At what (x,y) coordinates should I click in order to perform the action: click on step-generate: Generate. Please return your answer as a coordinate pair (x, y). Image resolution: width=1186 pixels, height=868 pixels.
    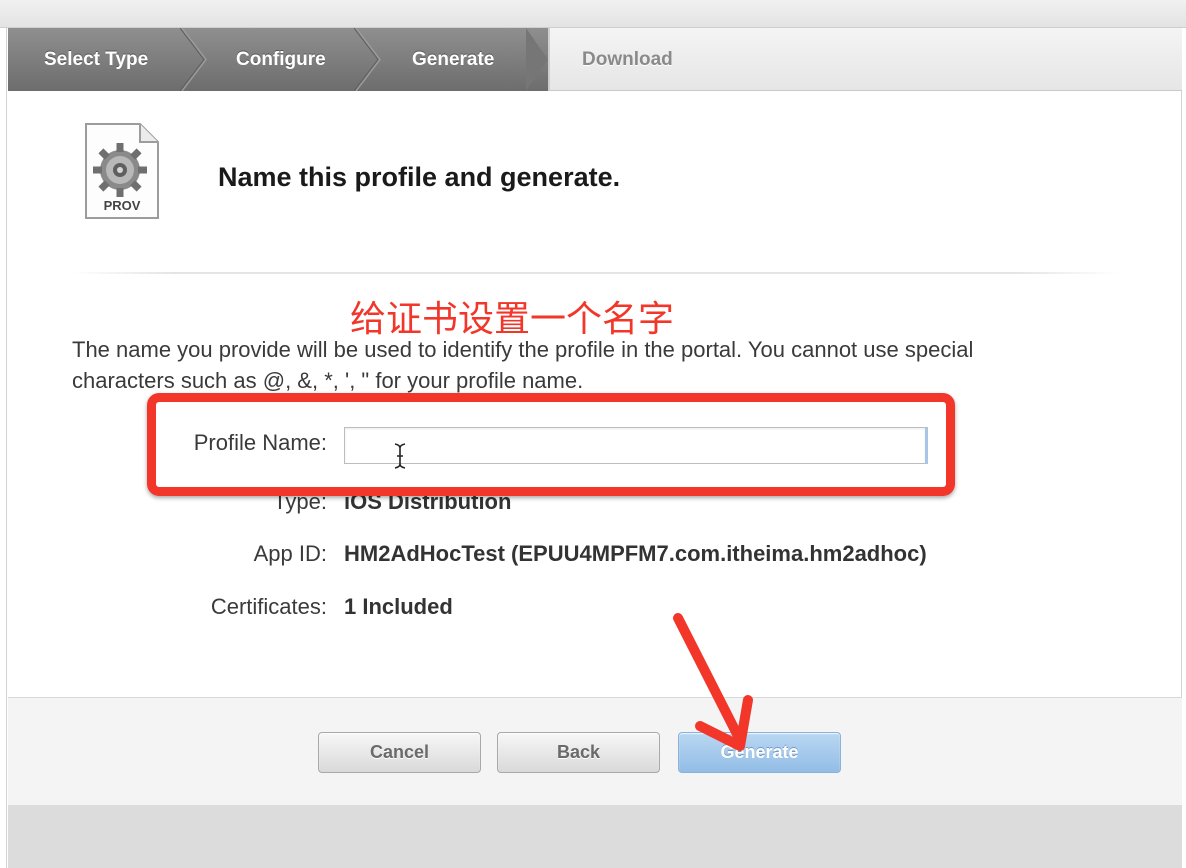
    Looking at the image, I should click on (453, 59).